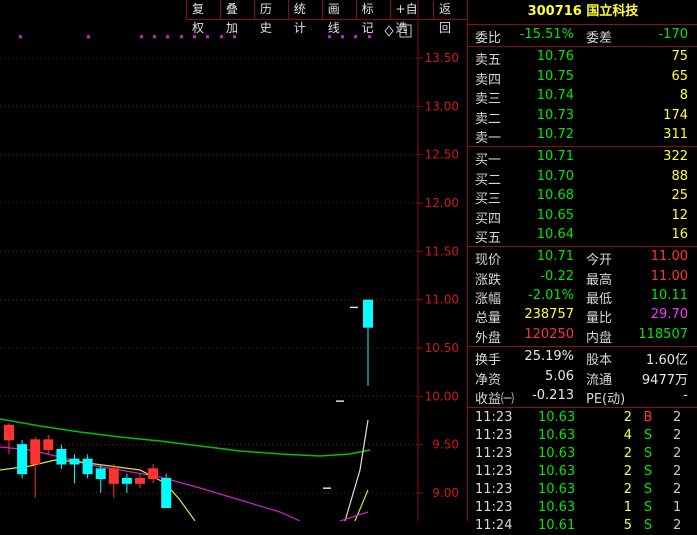  What do you see at coordinates (683, 96) in the screenshot?
I see `ask-volume: 8` at bounding box center [683, 96].